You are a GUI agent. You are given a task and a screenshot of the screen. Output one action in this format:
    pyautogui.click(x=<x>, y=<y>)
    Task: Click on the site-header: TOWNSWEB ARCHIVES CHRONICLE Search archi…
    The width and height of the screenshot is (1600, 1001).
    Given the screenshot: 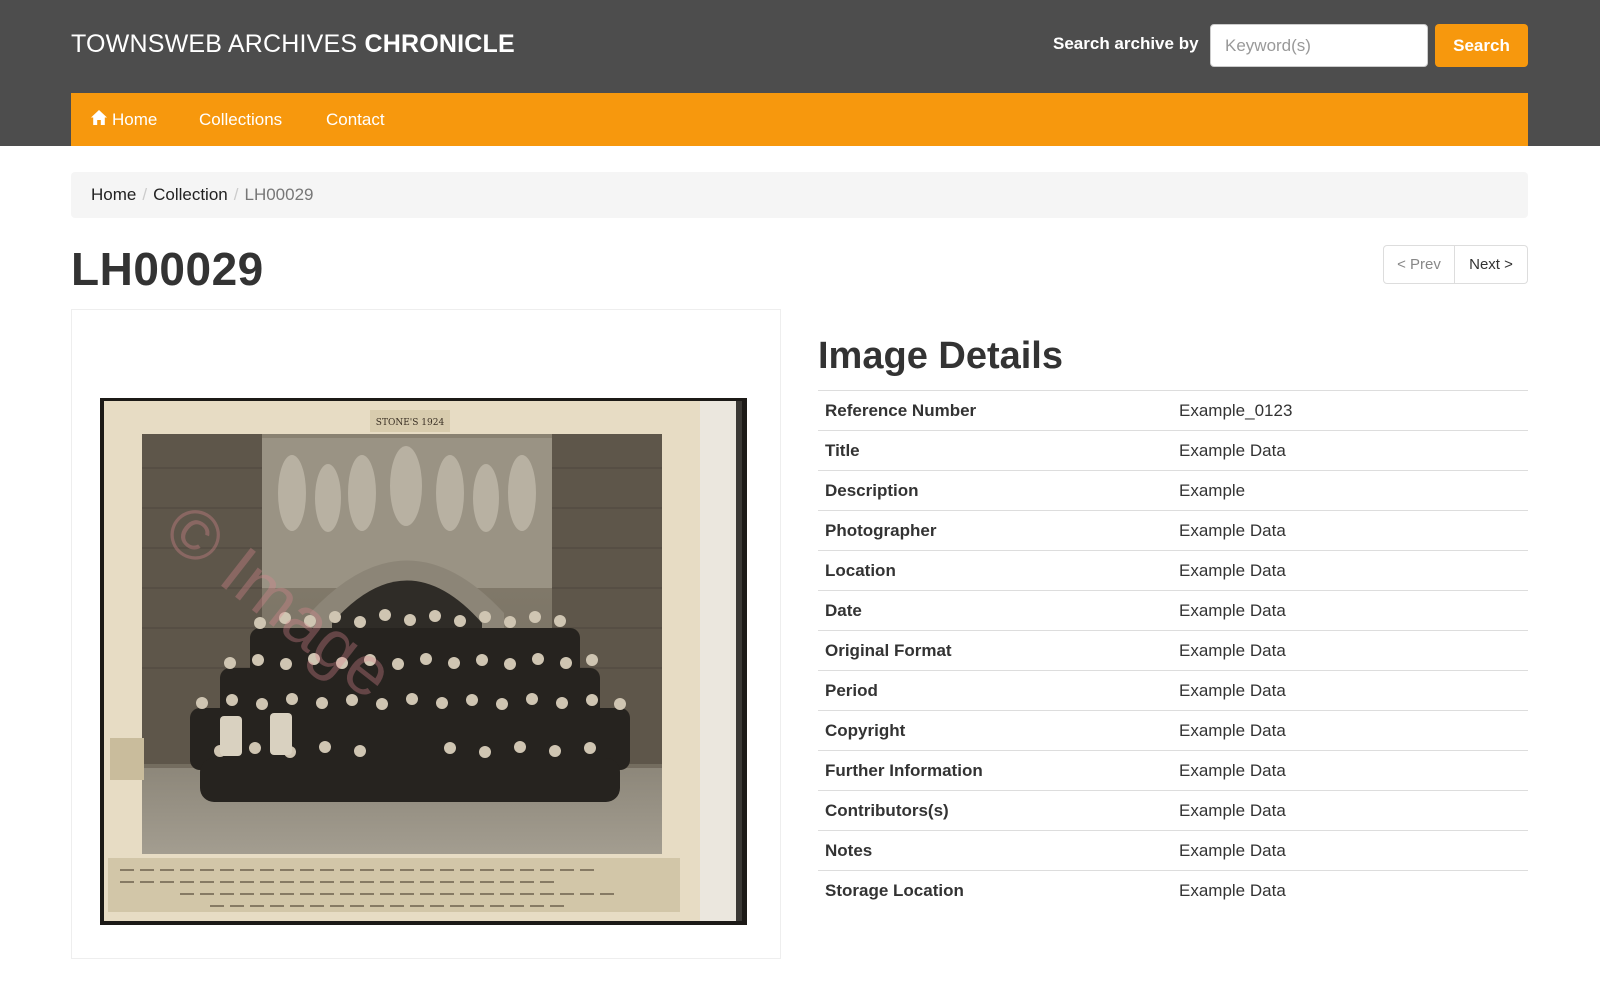 What is the action you would take?
    pyautogui.click(x=800, y=73)
    